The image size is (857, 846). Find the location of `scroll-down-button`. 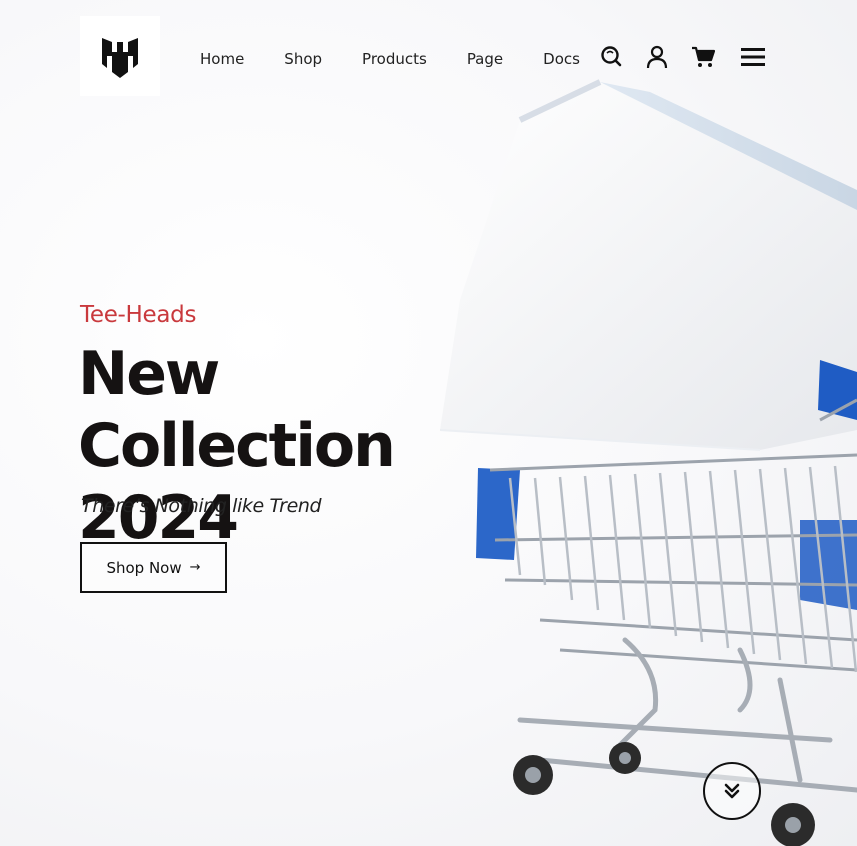

scroll-down-button is located at coordinates (732, 791).